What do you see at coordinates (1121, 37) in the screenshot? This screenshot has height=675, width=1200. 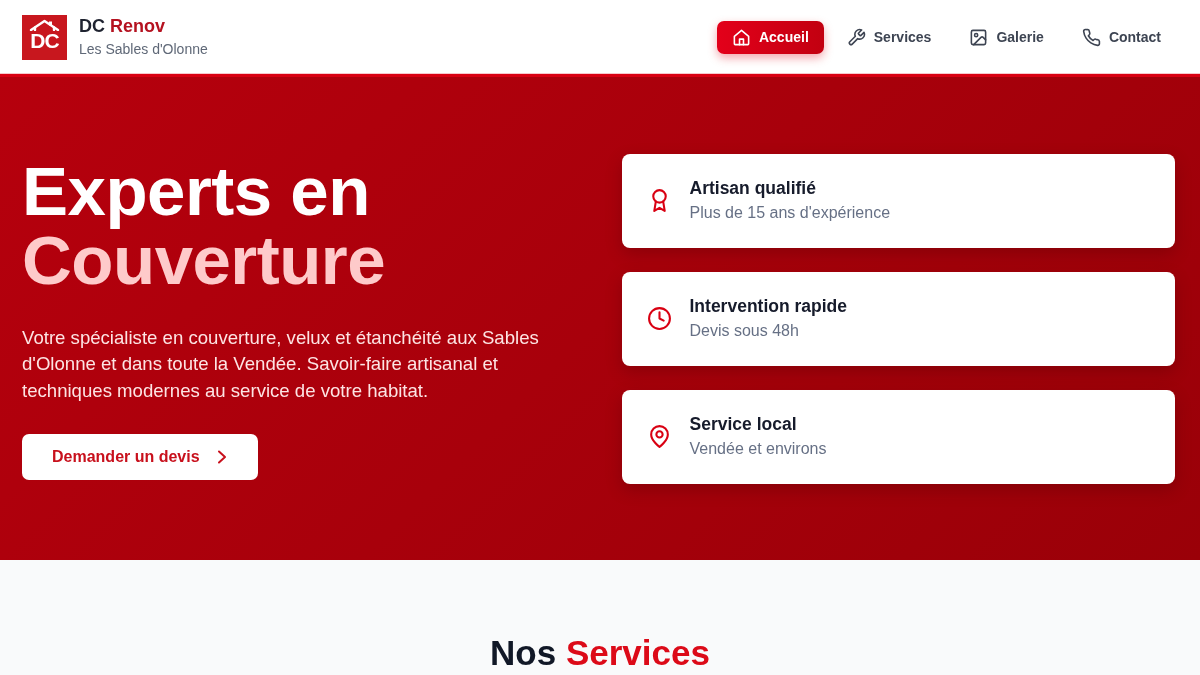 I see `nav-link: Contact` at bounding box center [1121, 37].